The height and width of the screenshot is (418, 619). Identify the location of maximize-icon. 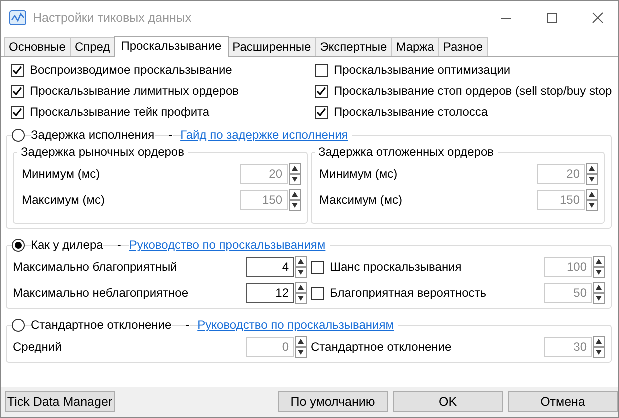
(552, 18).